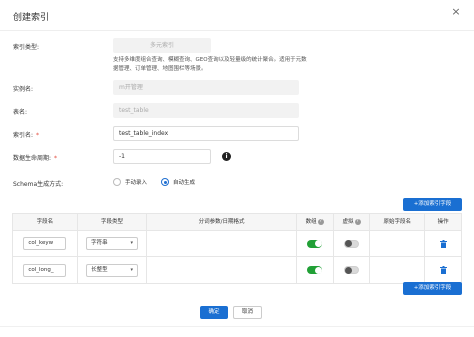 This screenshot has width=474, height=337. Describe the element at coordinates (432, 288) in the screenshot. I see `add-field-button-bottom: +添加索引字段` at that location.